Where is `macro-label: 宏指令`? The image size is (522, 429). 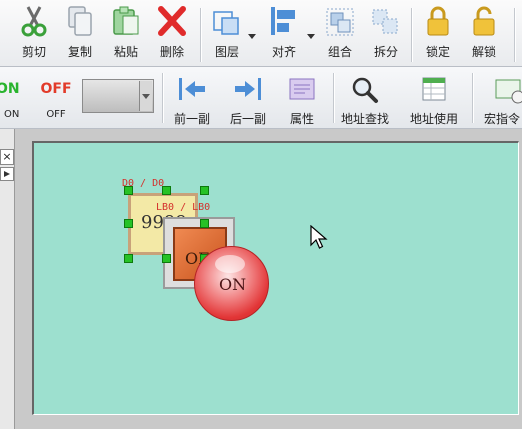
macro-label: 宏指令 is located at coordinates (502, 119).